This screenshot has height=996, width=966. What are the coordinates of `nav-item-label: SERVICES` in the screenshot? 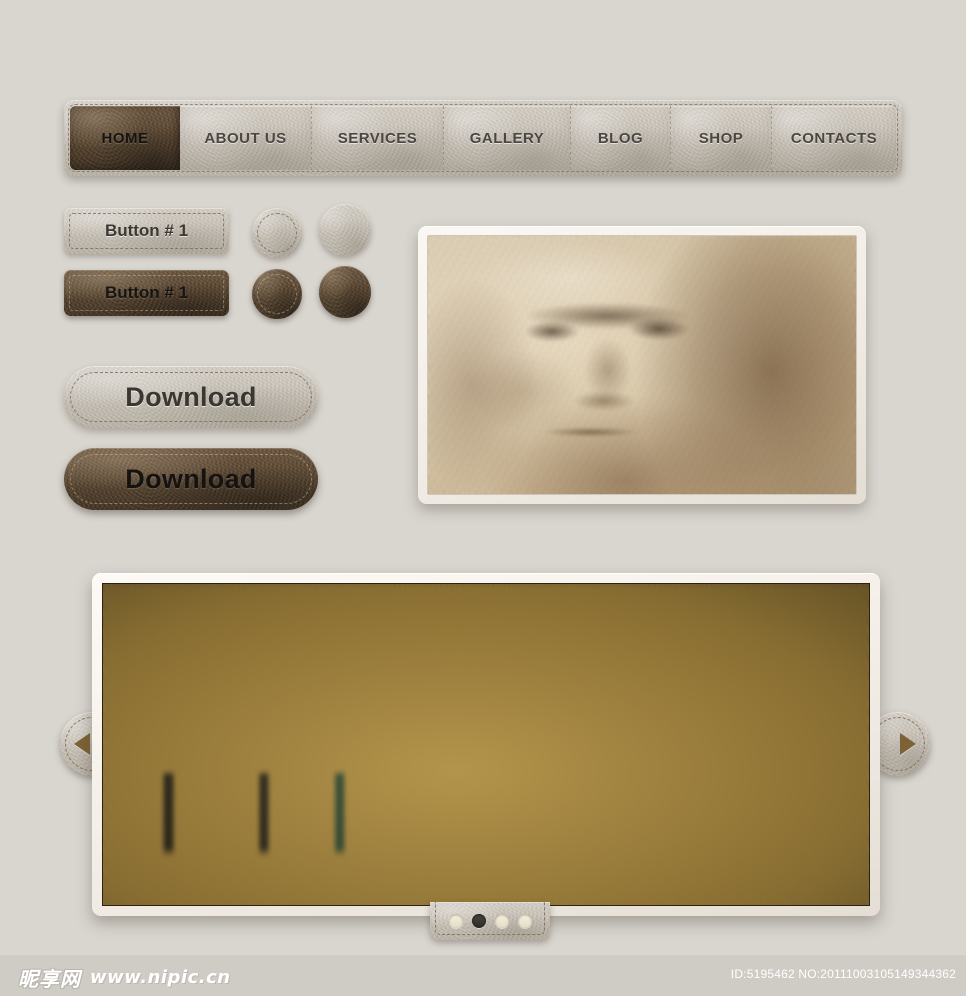 It's located at (377, 138).